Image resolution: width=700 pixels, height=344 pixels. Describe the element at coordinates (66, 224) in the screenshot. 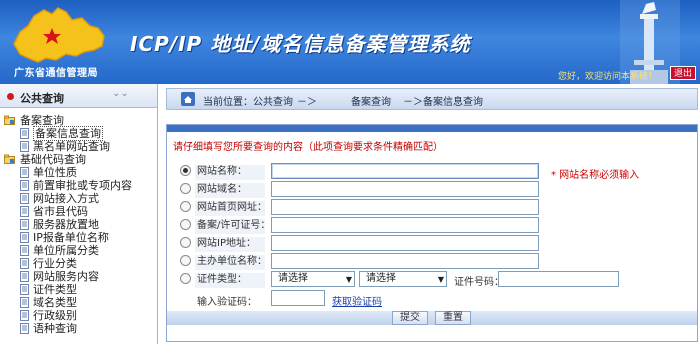

I see `sidebar-item-label: 服务器放置地` at that location.